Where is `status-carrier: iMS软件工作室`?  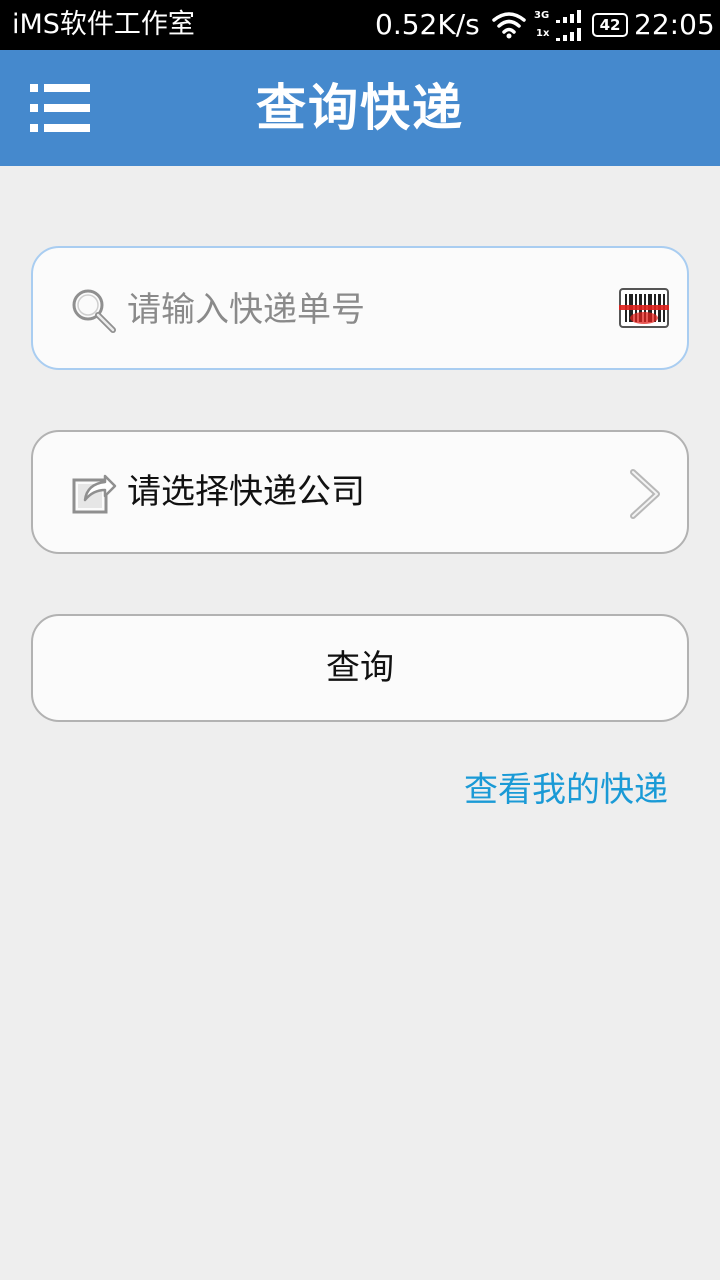 status-carrier: iMS软件工作室 is located at coordinates (103, 24).